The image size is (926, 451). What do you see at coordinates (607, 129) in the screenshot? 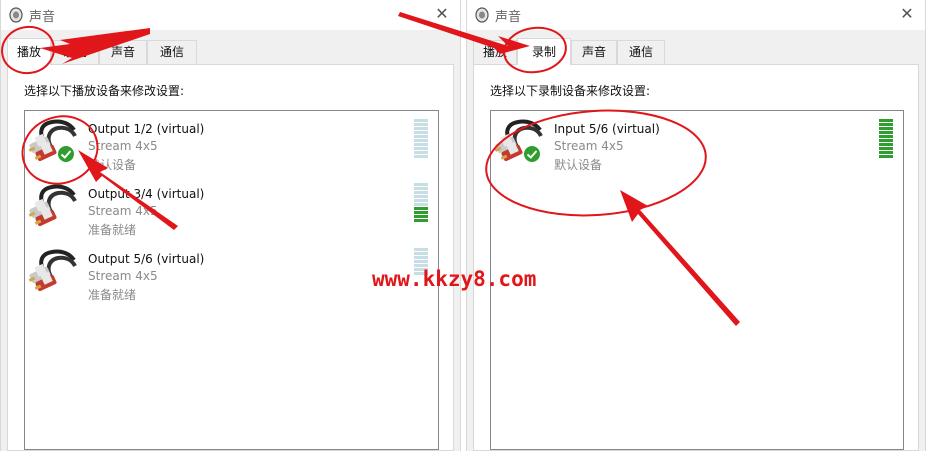
I see `device-name: Input 5/6 (virtual)` at bounding box center [607, 129].